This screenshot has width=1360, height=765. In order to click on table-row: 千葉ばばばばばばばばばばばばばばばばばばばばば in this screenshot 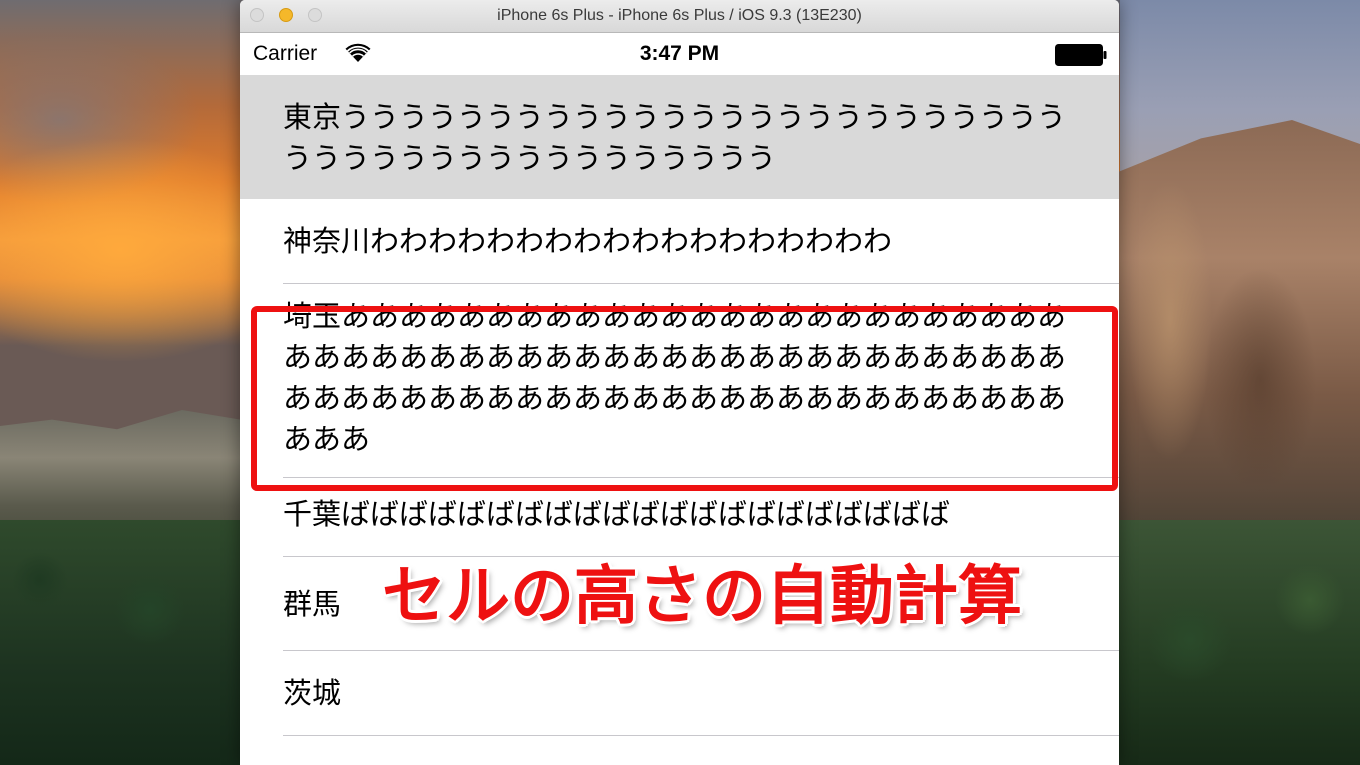, I will do `click(679, 517)`.